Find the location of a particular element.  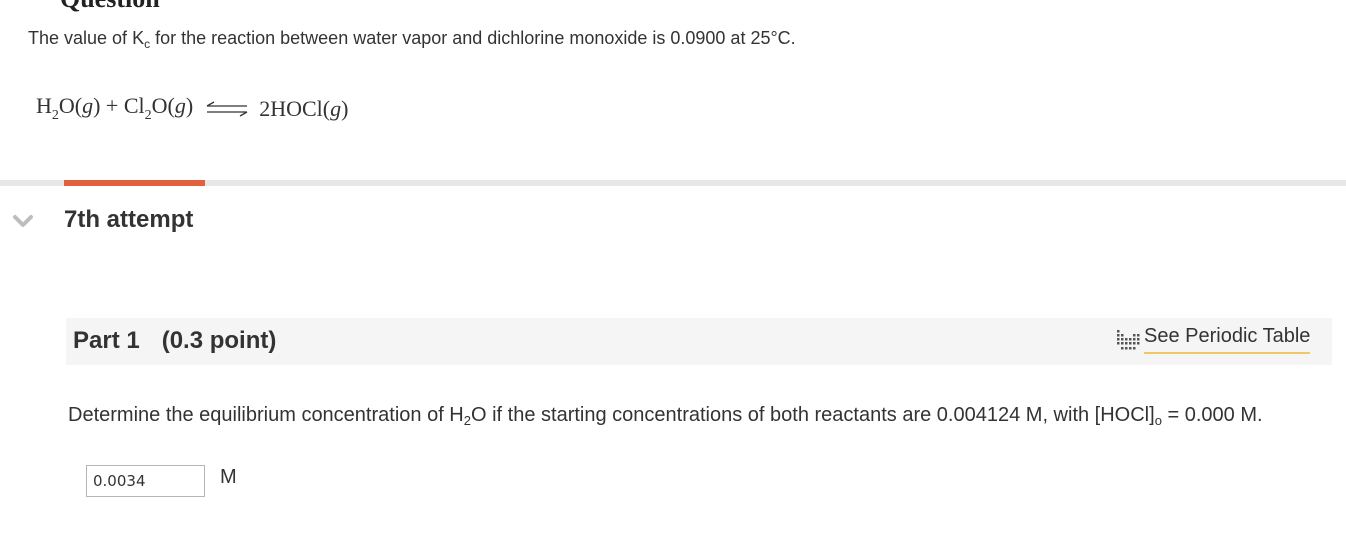

intro-text: The value of K is located at coordinates (86, 38).